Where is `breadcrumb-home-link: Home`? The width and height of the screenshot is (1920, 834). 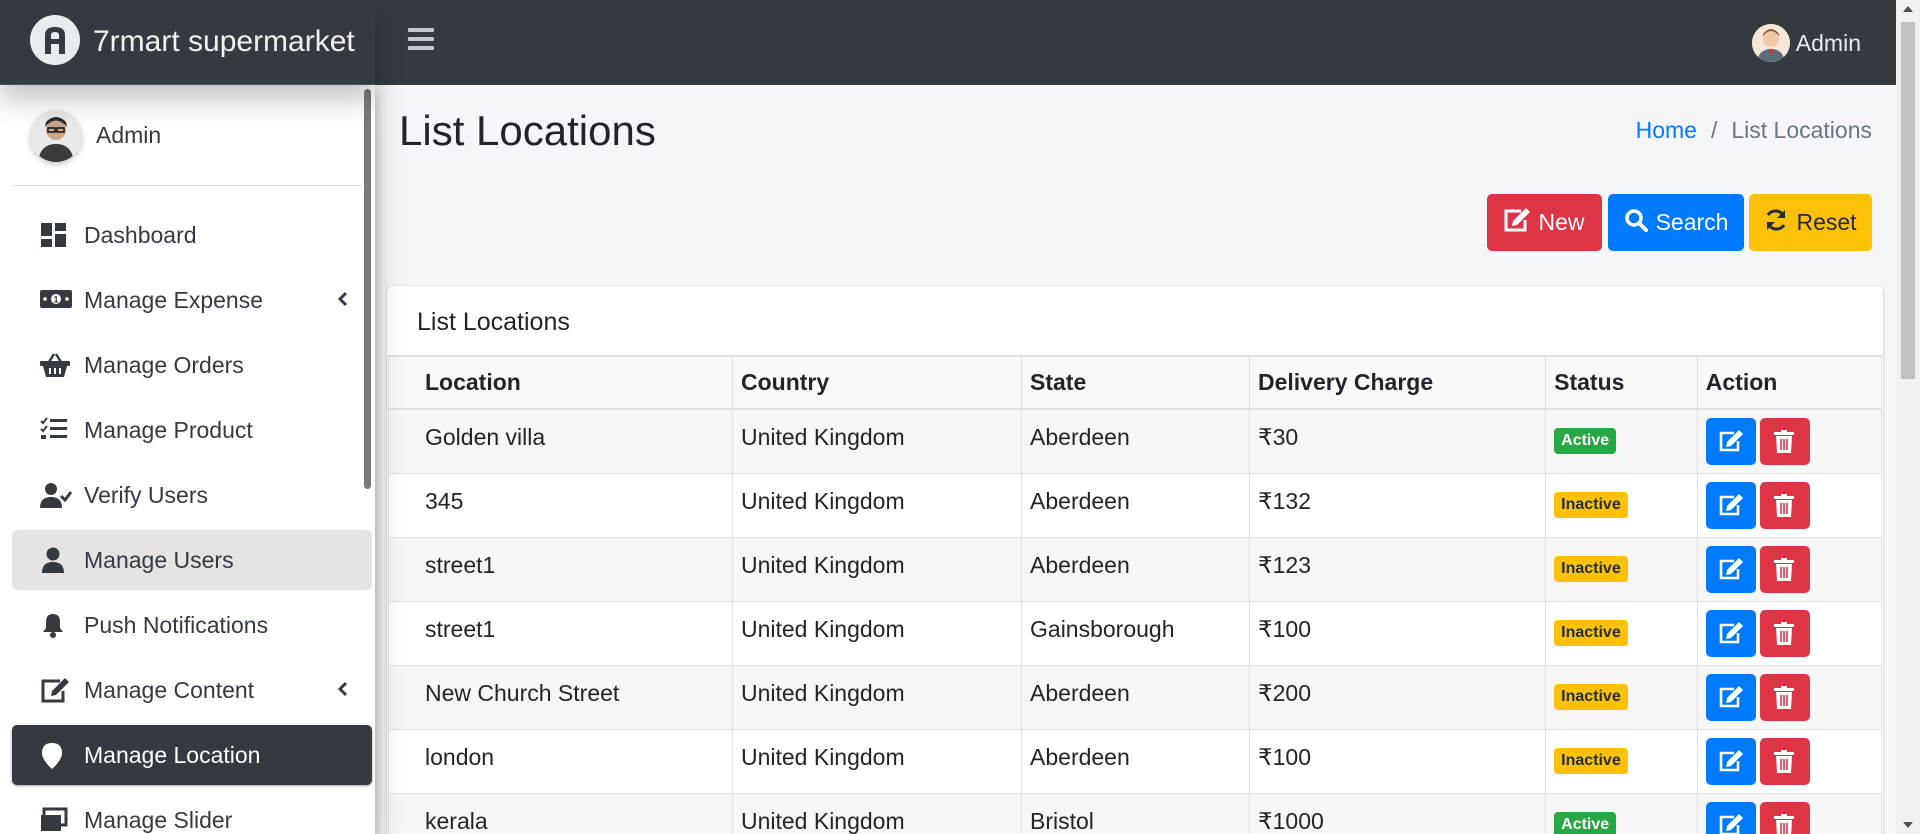
breadcrumb-home-link: Home is located at coordinates (1666, 130).